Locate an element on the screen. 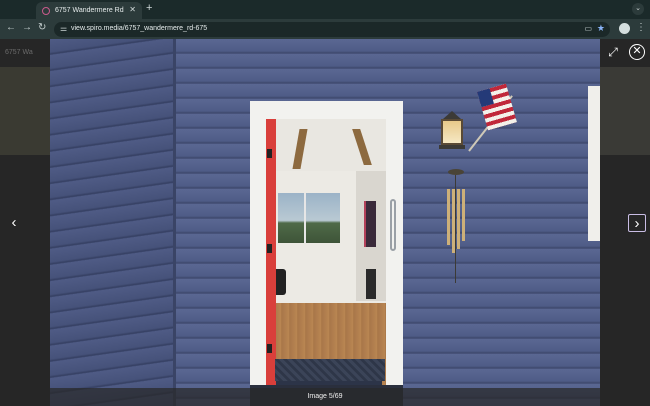 This screenshot has height=406, width=650. close-icon: ✕ is located at coordinates (132, 9).